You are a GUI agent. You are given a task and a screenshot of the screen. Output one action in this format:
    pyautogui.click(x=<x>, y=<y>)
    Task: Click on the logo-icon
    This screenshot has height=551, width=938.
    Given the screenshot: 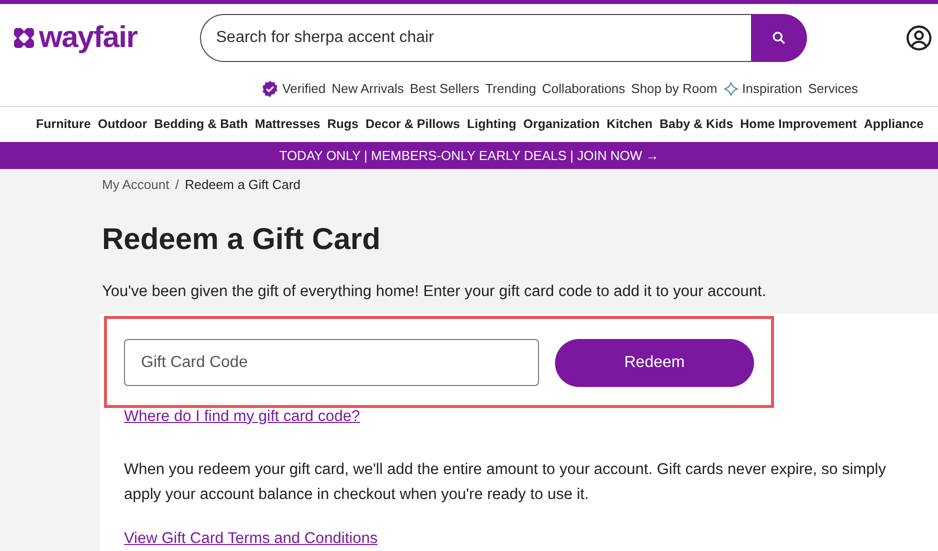 What is the action you would take?
    pyautogui.click(x=24, y=38)
    